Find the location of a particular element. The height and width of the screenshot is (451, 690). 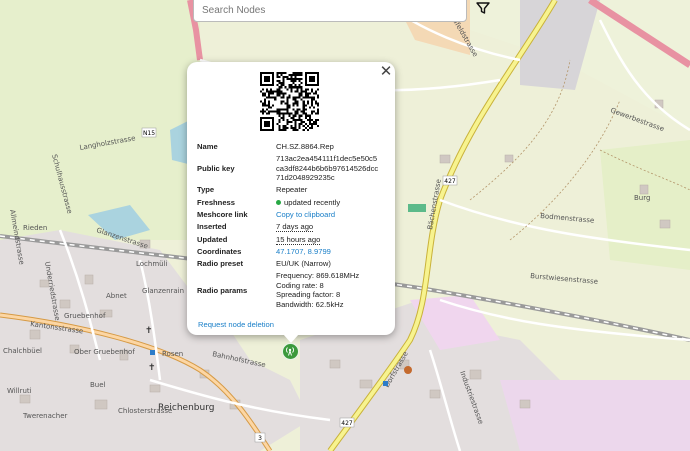

public-key-line: ca3df8244b6b6b97614526dcc is located at coordinates (327, 168).